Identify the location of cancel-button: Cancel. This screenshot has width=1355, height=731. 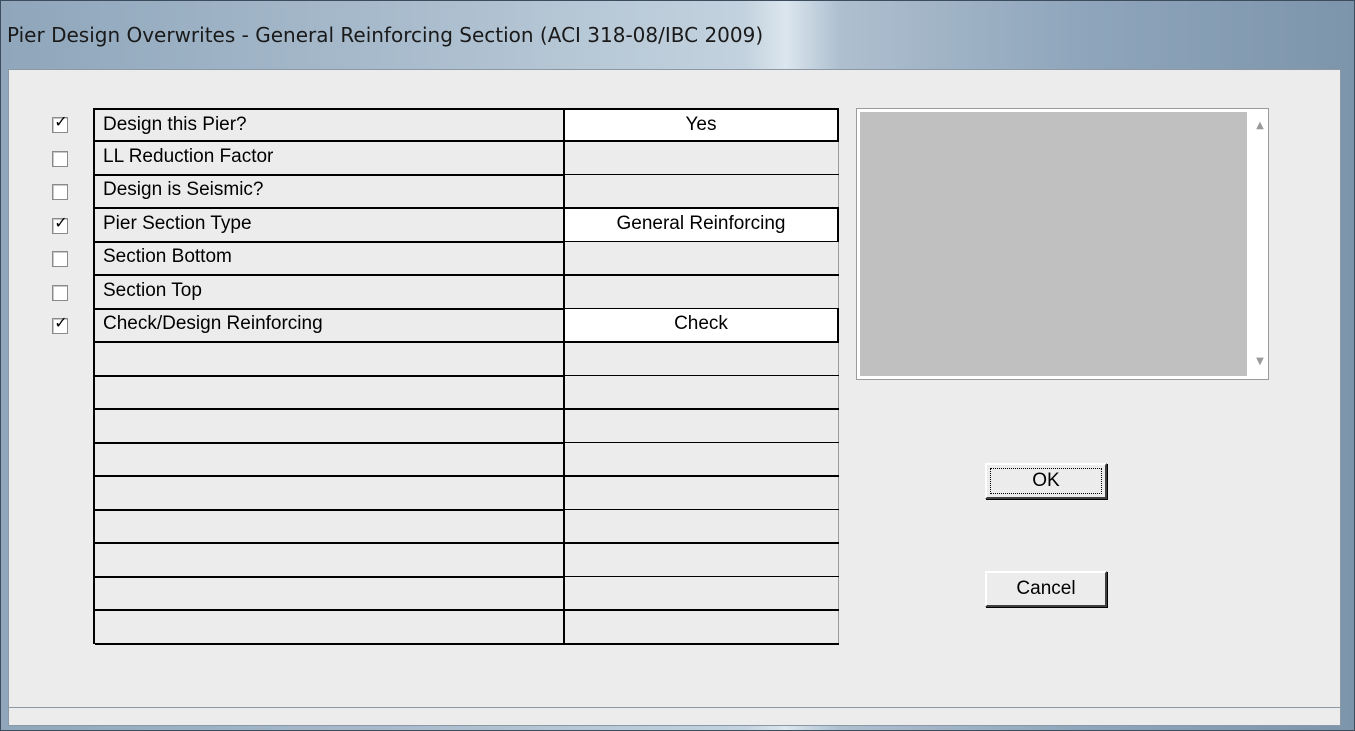
(1046, 589).